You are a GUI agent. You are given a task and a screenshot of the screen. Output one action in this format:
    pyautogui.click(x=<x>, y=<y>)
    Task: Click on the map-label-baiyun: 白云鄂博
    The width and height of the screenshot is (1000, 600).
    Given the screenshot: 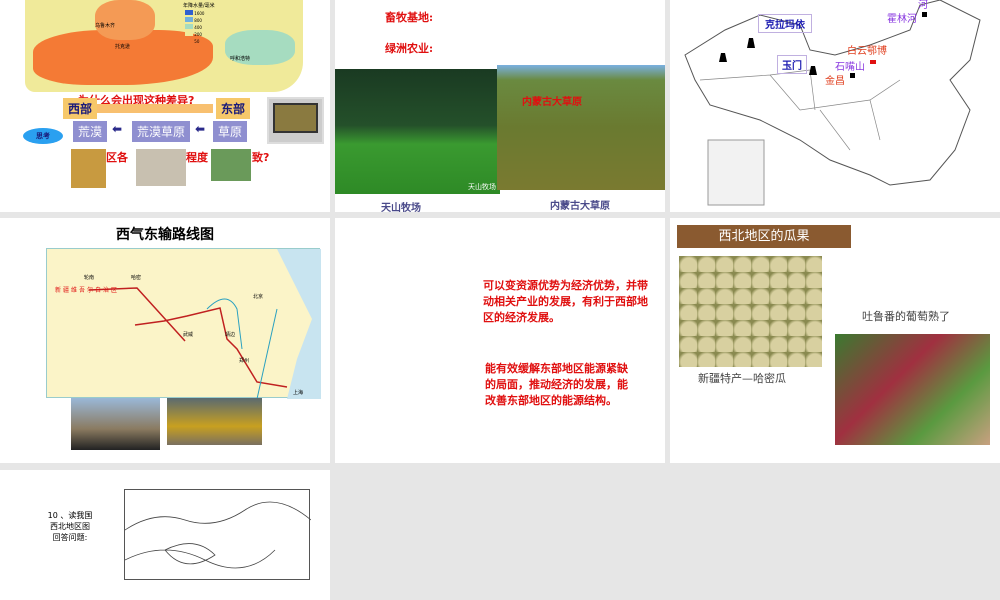 What is the action you would take?
    pyautogui.click(x=867, y=51)
    